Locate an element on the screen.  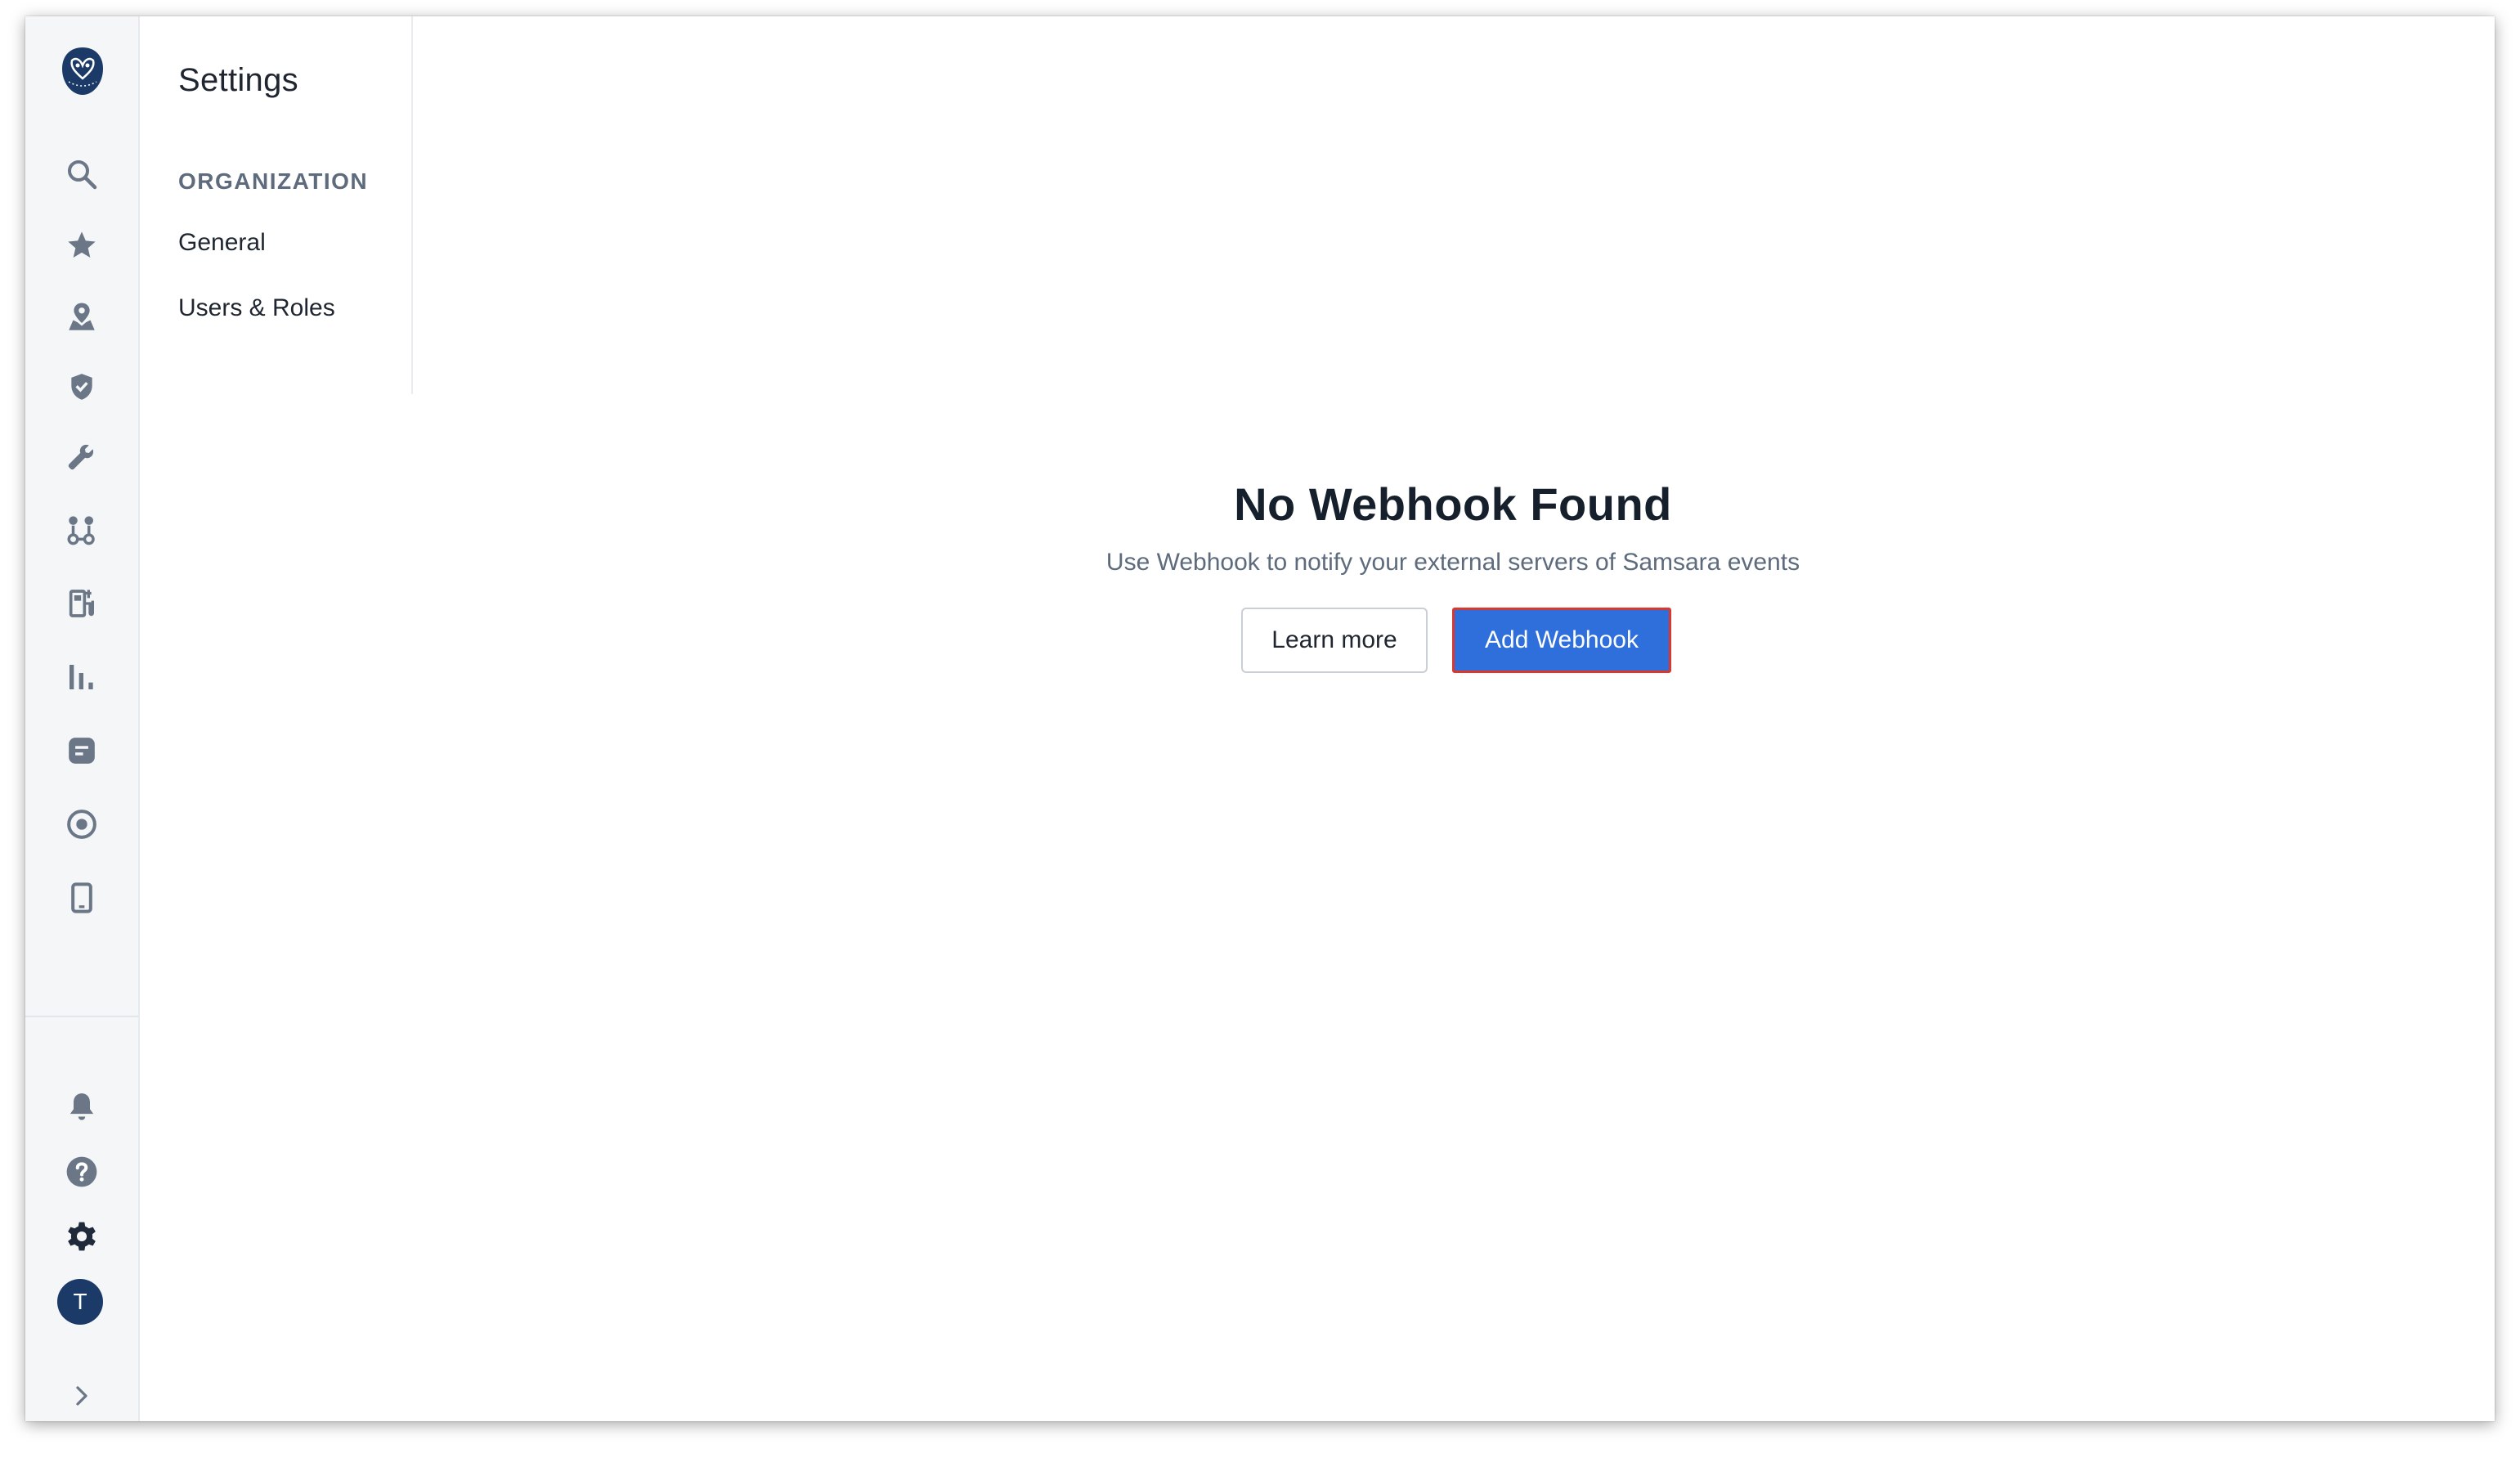
bell-icon is located at coordinates (82, 1106).